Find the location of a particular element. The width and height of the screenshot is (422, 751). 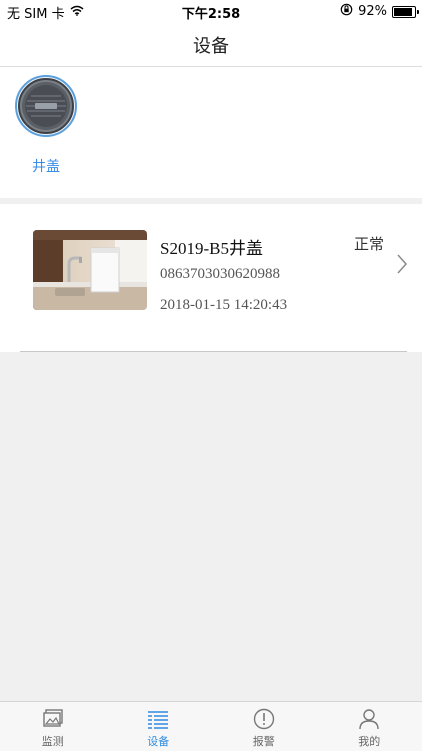

status-right: 92% is located at coordinates (378, 11).